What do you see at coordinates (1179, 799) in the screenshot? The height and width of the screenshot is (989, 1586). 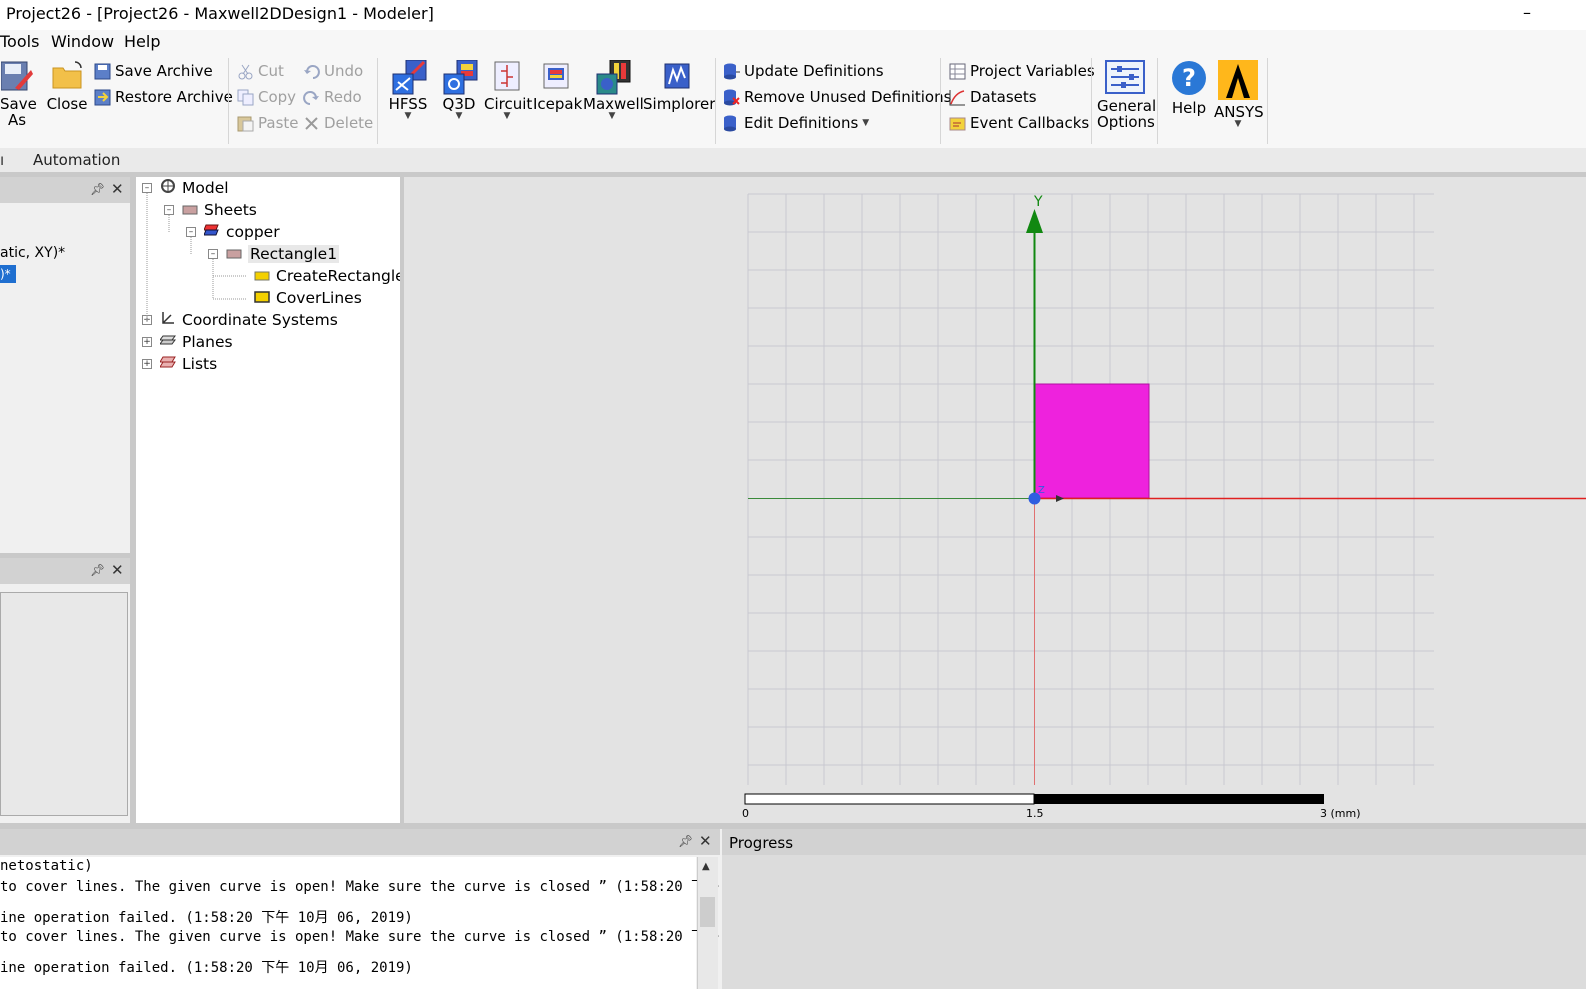 I see `scale-bar-black` at bounding box center [1179, 799].